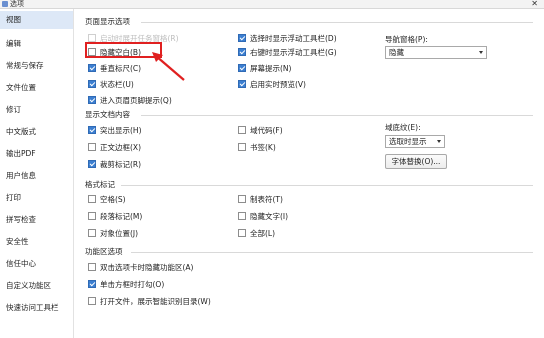  I want to click on screen-tips-checkbox: 屏幕提示(N), so click(264, 68).